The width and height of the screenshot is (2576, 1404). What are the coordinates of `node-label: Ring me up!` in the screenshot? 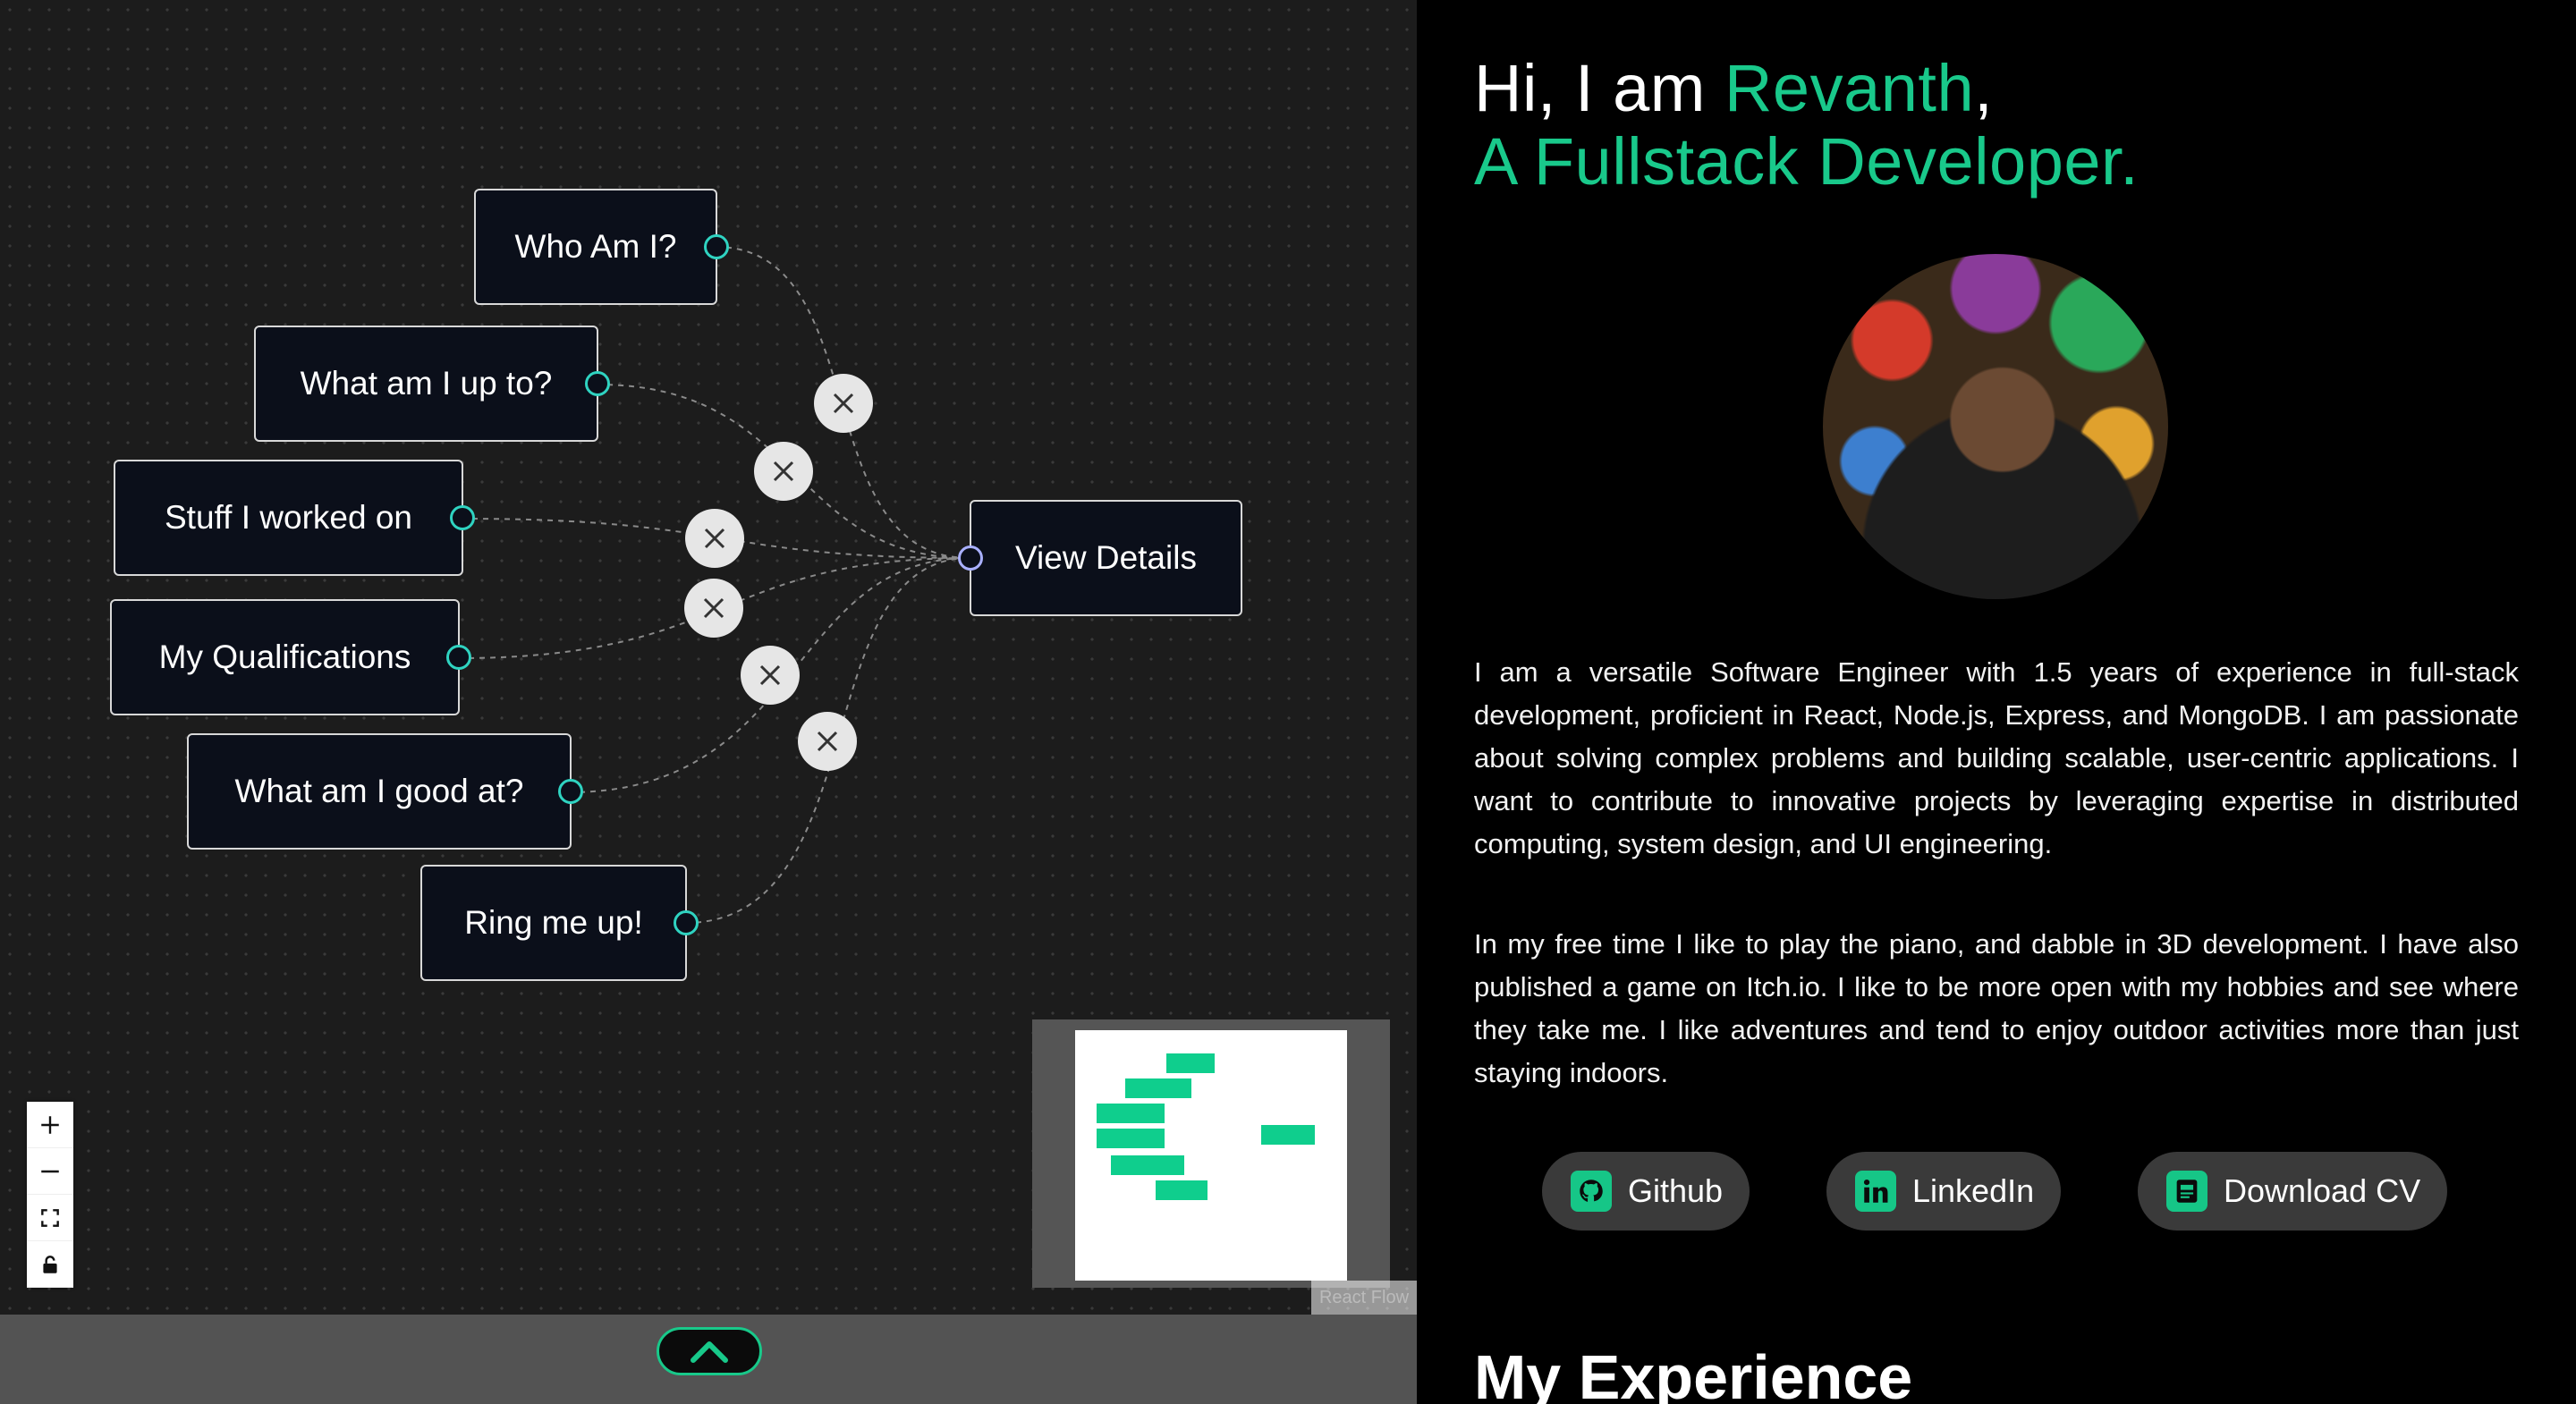 It's located at (553, 923).